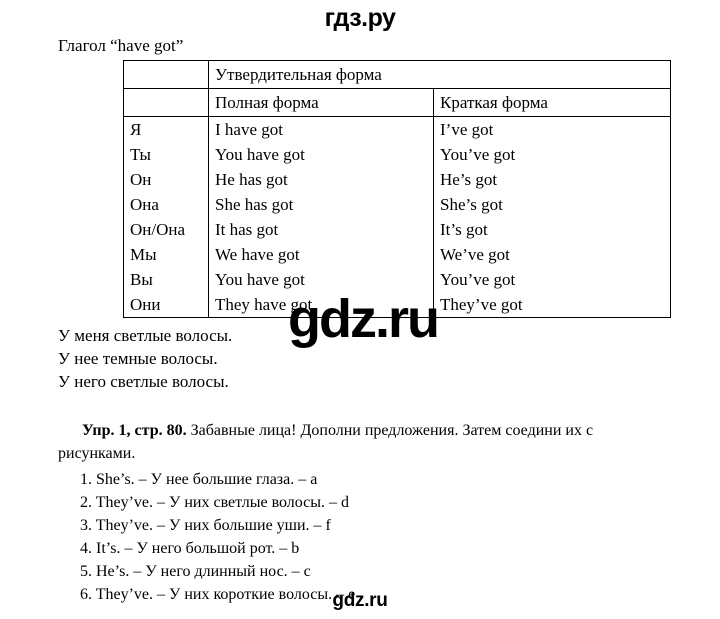 The image size is (720, 619). Describe the element at coordinates (321, 129) in the screenshot. I see `cell-full-form: I have got` at that location.